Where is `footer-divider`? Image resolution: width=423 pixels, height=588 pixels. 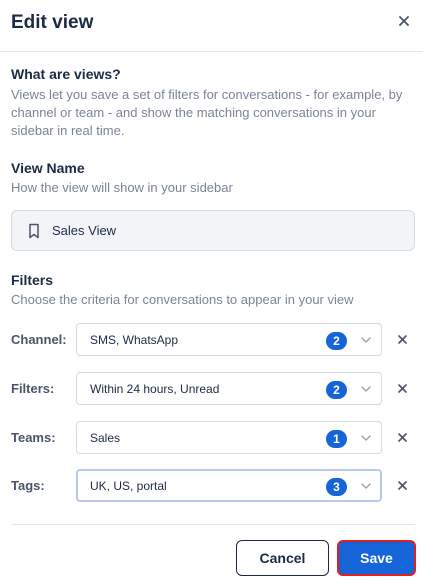
footer-divider is located at coordinates (213, 524).